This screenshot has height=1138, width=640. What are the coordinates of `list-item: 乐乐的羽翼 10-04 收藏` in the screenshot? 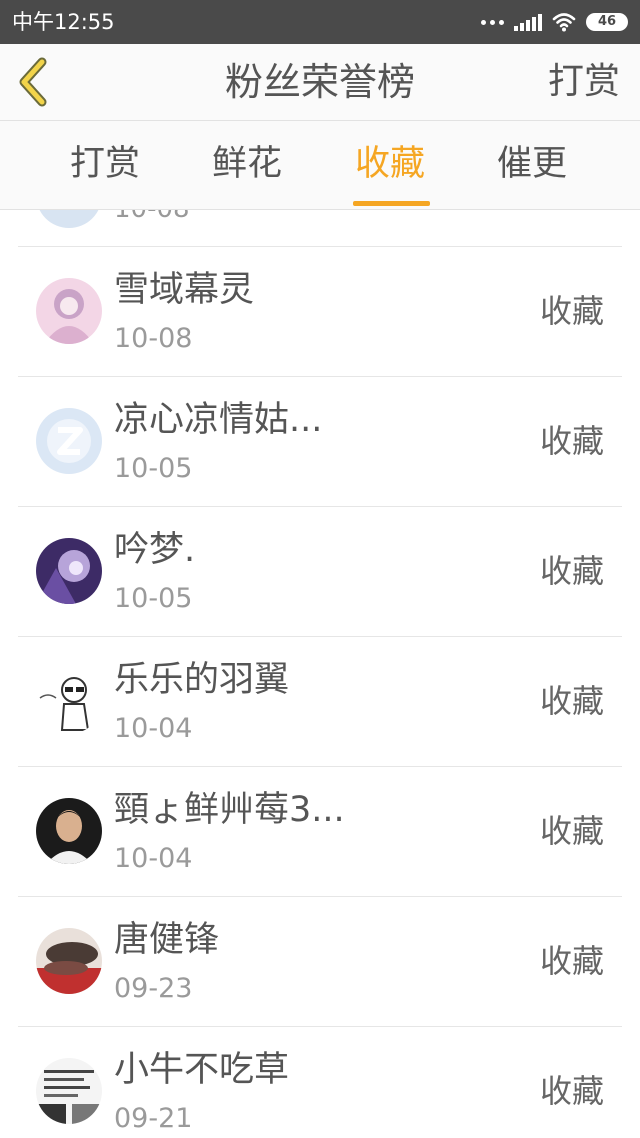 It's located at (320, 701).